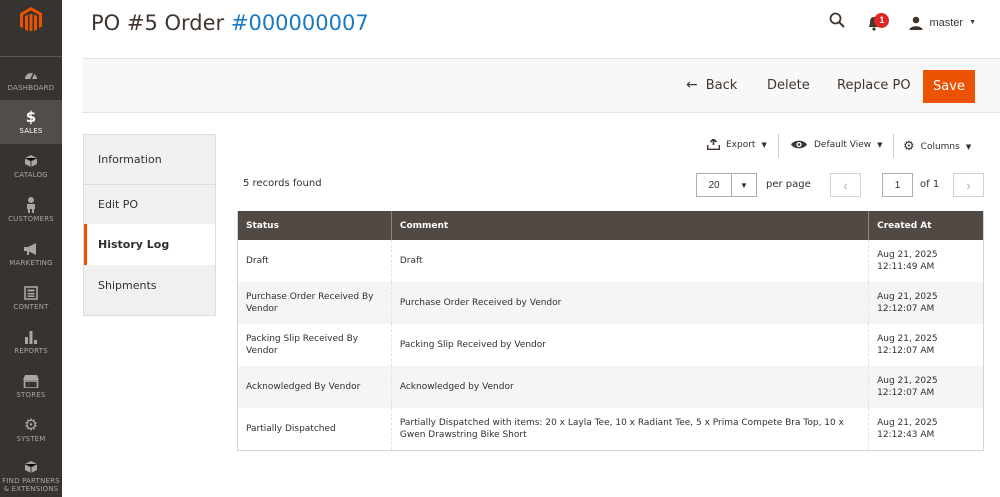 The height and width of the screenshot is (497, 1000). What do you see at coordinates (31, 481) in the screenshot?
I see `sidebar-item-label: FIND PARTNERS` at bounding box center [31, 481].